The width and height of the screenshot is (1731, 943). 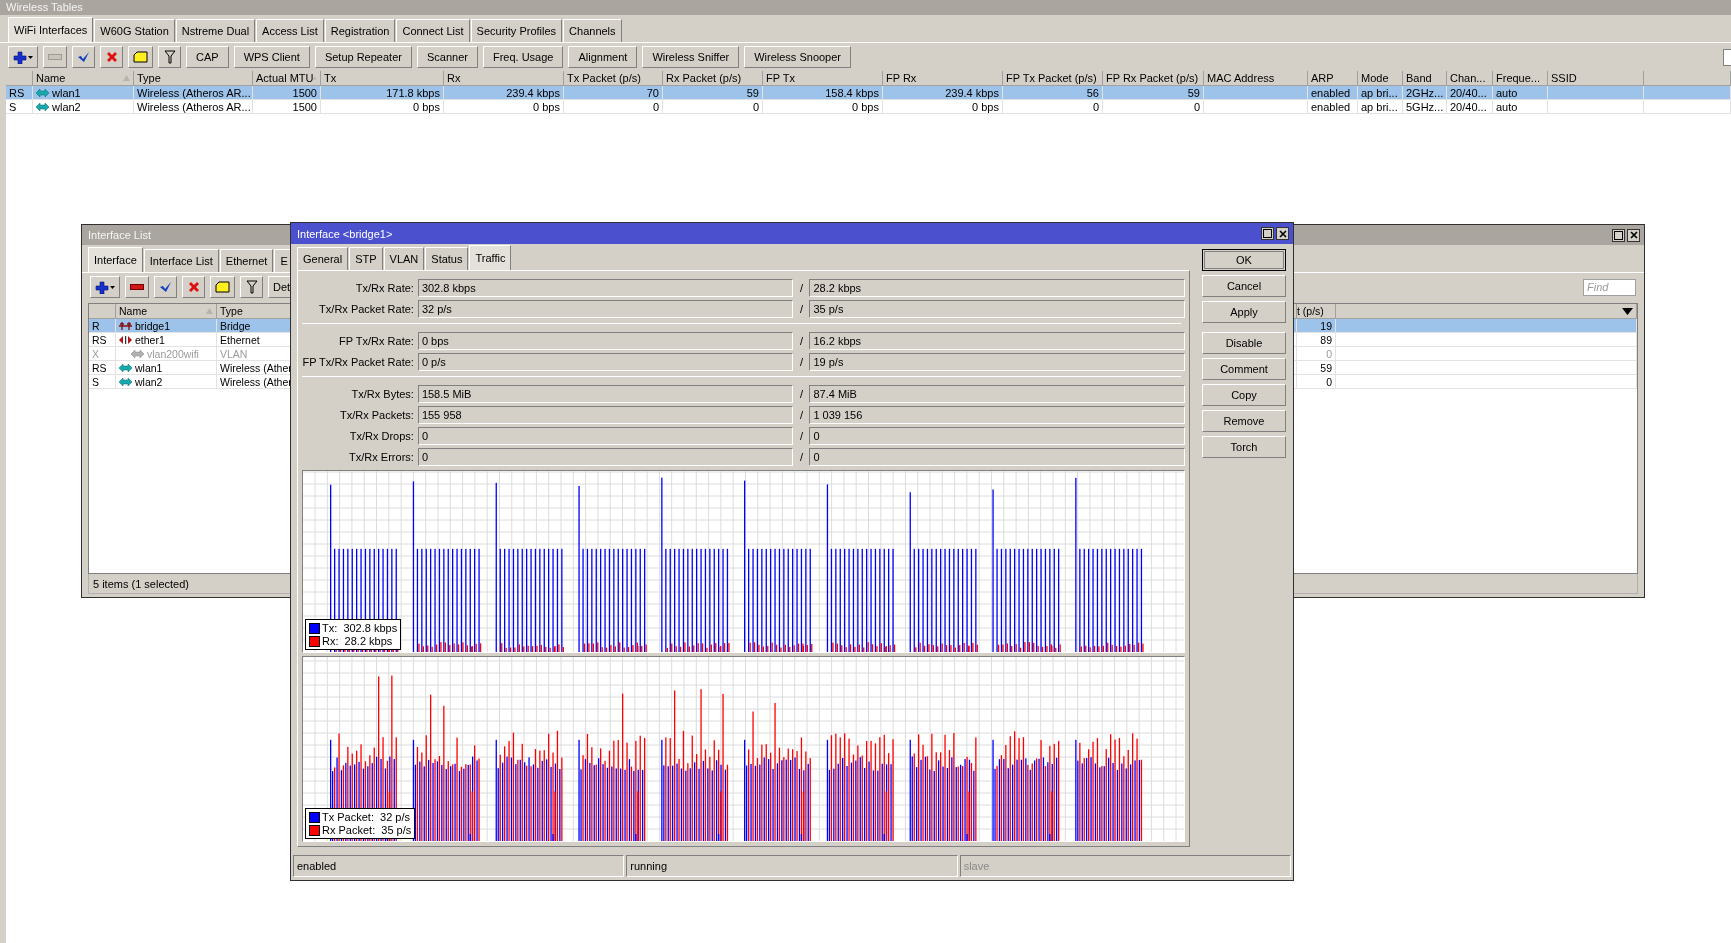 What do you see at coordinates (592, 30) in the screenshot?
I see `tab: Channels` at bounding box center [592, 30].